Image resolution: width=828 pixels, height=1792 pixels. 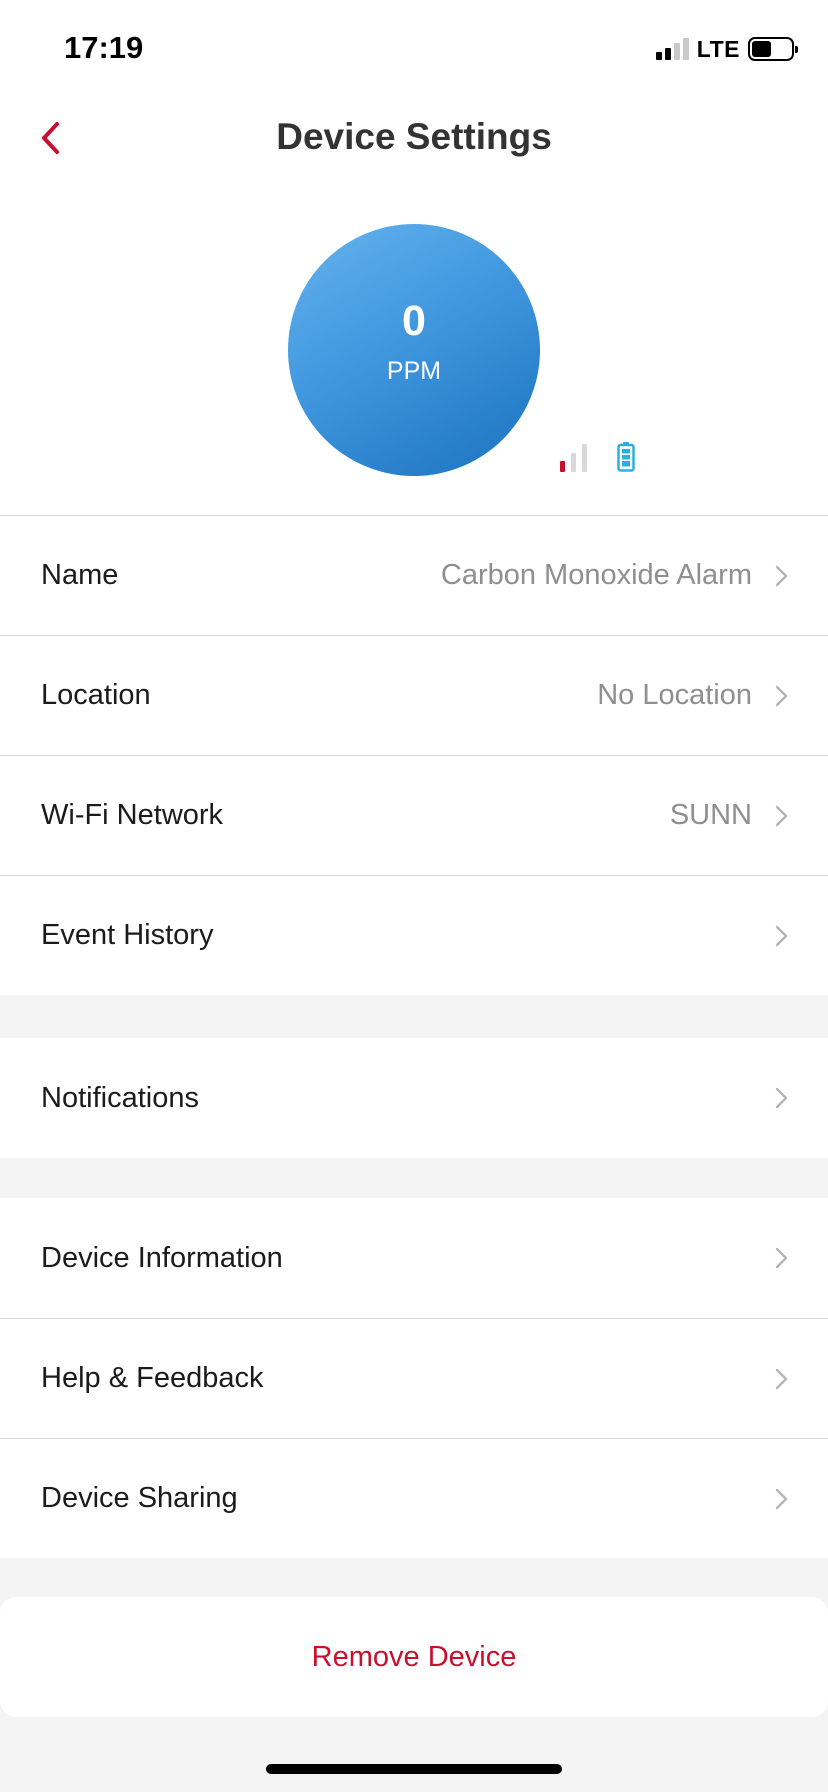 I want to click on remove-device-button: Remove Device, so click(x=414, y=1657).